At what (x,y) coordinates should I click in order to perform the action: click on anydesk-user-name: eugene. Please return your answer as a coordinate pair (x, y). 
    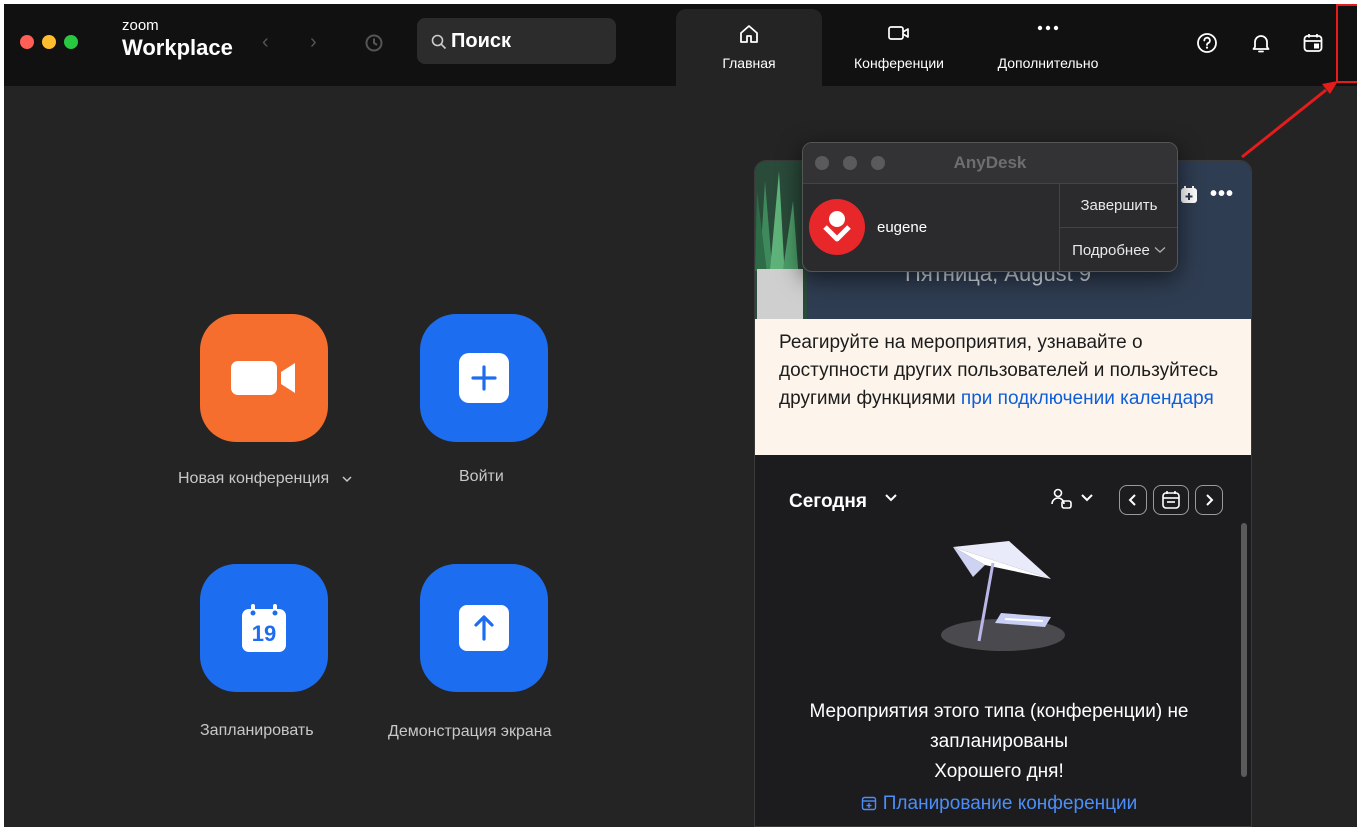
    Looking at the image, I should click on (902, 227).